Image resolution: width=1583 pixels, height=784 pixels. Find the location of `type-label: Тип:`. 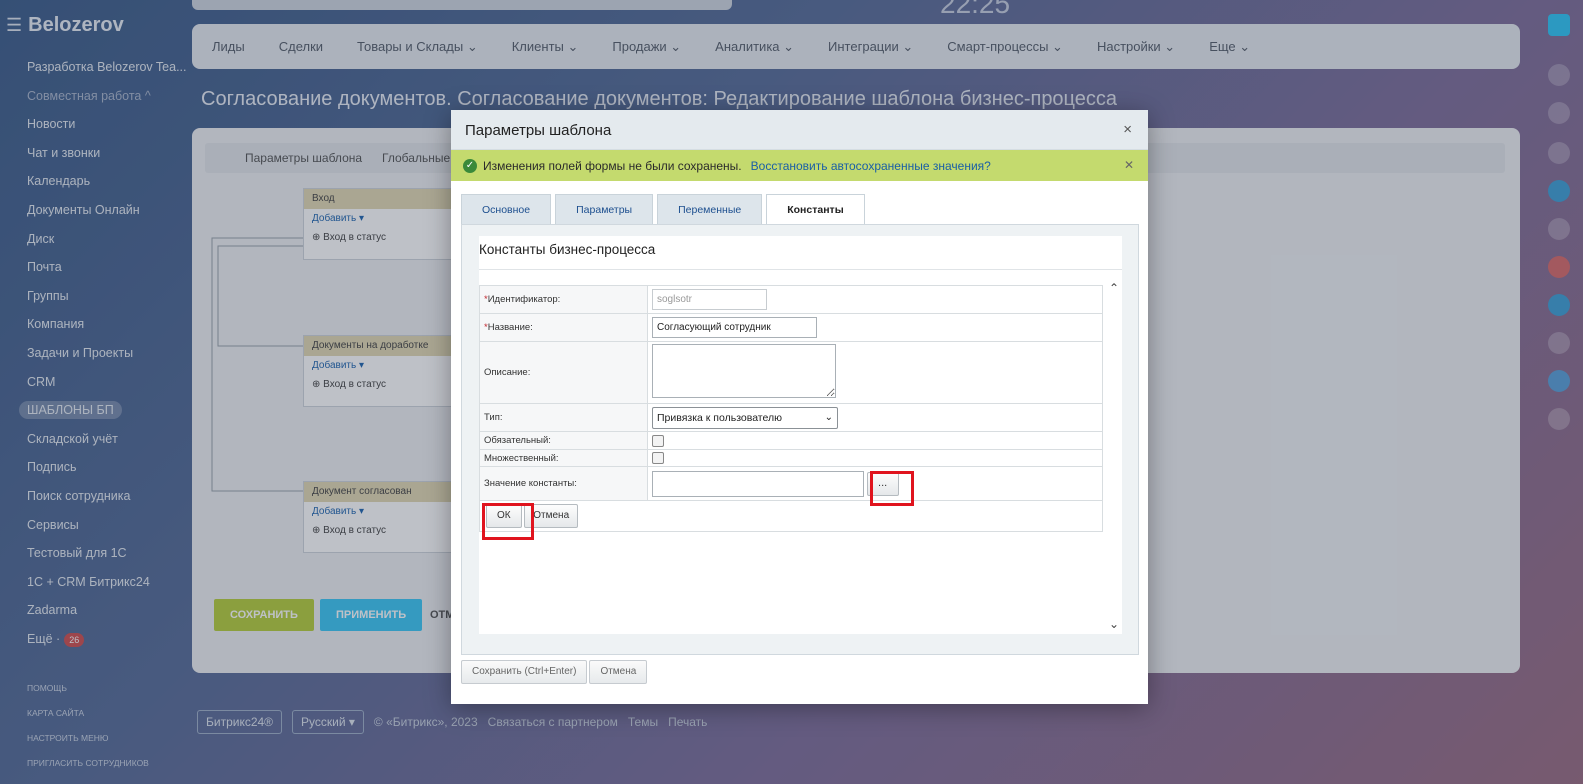

type-label: Тип: is located at coordinates (563, 417).